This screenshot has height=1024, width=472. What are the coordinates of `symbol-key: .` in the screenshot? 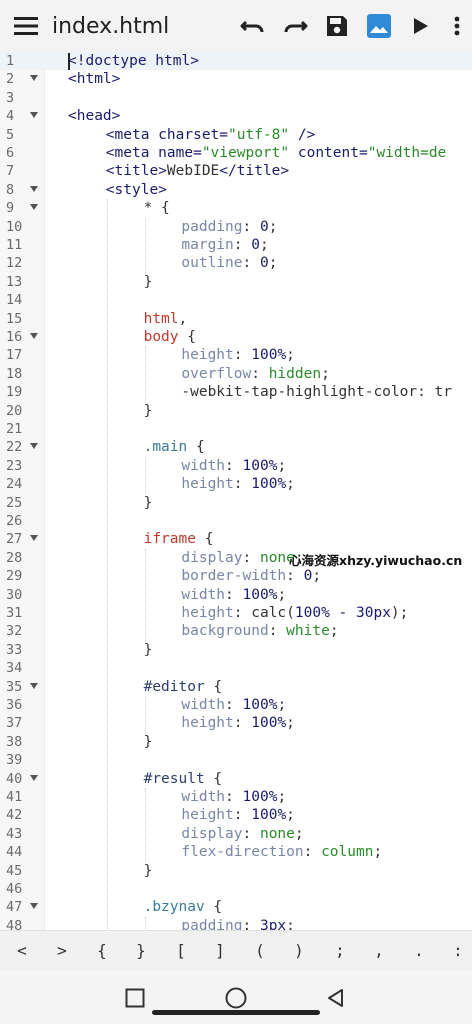 It's located at (419, 951).